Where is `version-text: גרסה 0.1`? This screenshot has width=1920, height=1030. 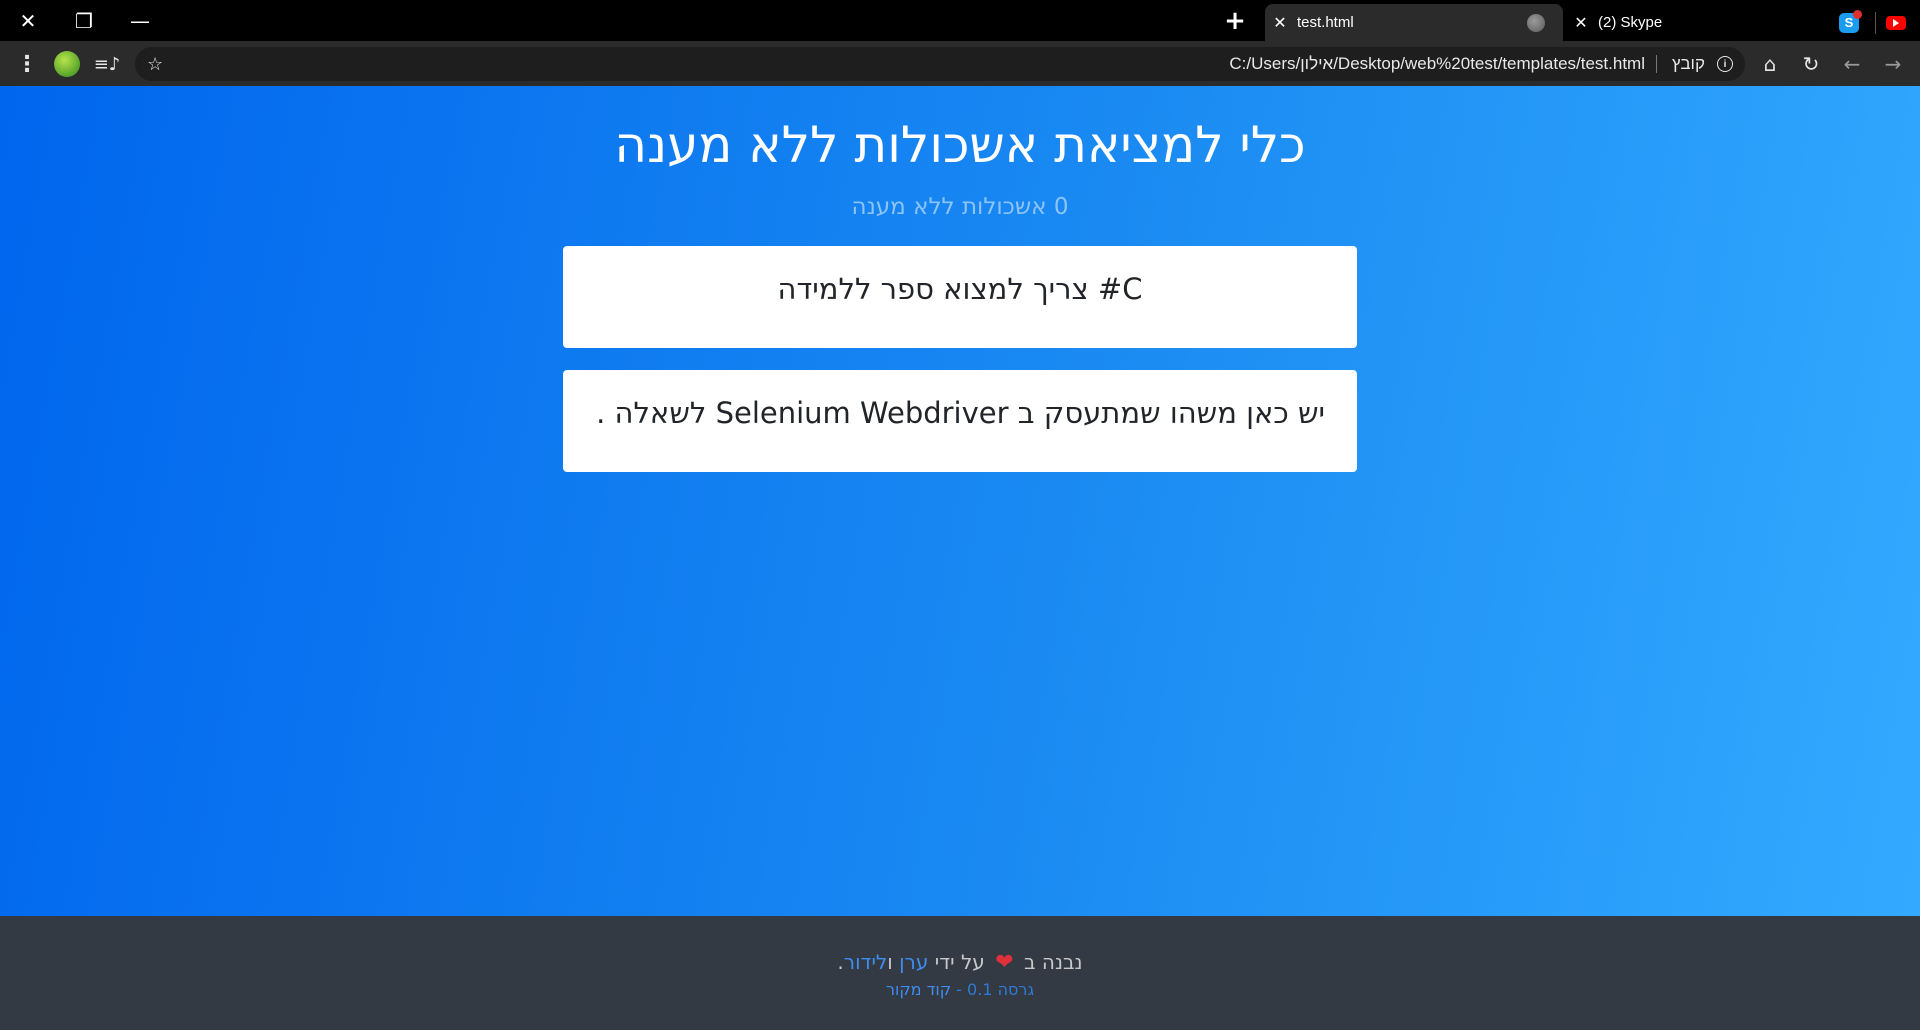 version-text: גרסה 0.1 is located at coordinates (1001, 989).